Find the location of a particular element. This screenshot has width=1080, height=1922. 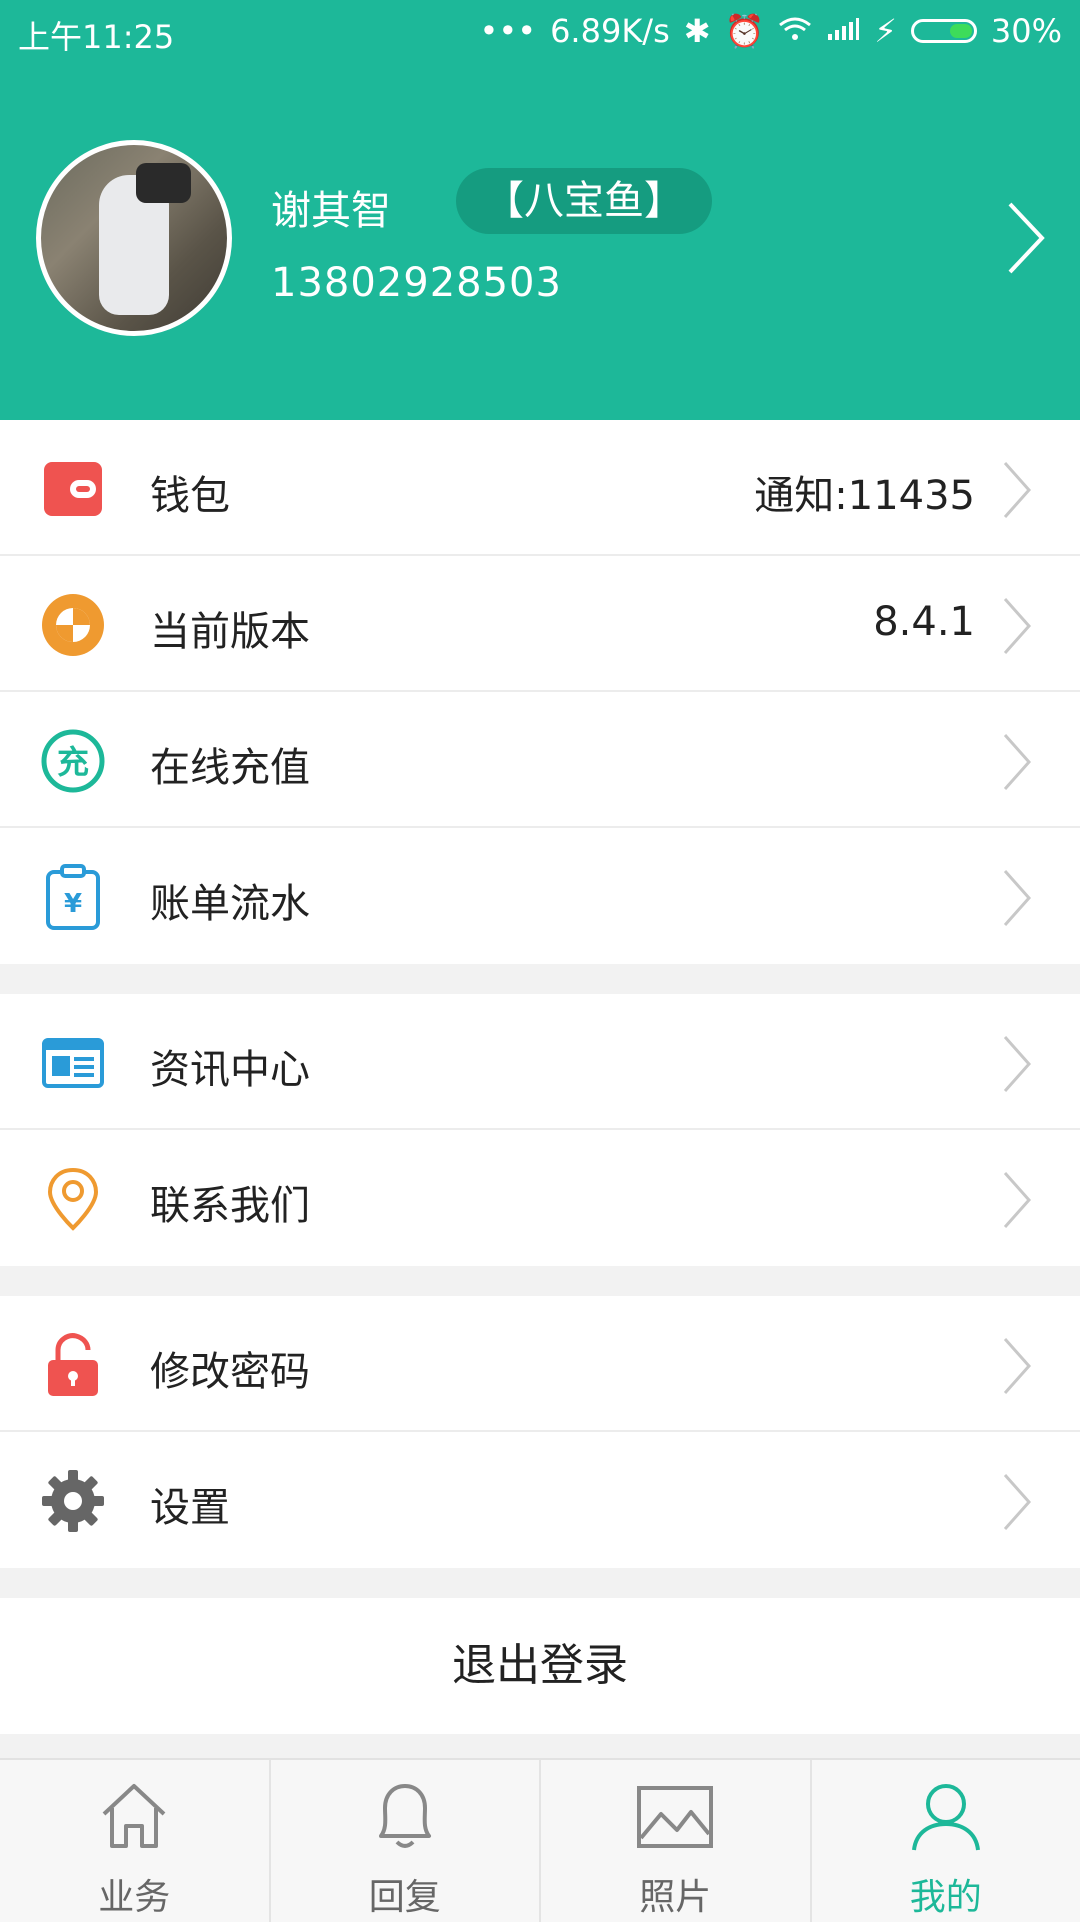

shop-tag: 【八宝鱼】 is located at coordinates (584, 201).